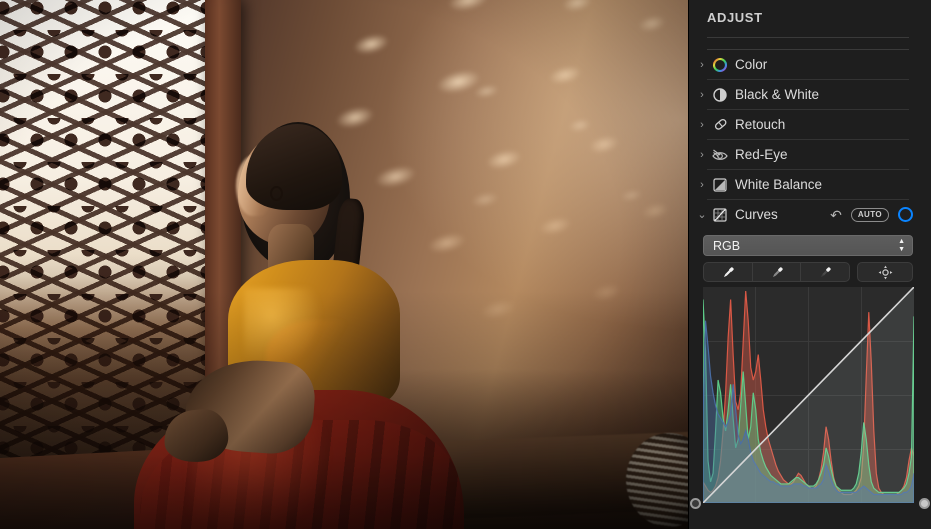  Describe the element at coordinates (779, 184) in the screenshot. I see `sidebar-item-label: White Balance` at that location.